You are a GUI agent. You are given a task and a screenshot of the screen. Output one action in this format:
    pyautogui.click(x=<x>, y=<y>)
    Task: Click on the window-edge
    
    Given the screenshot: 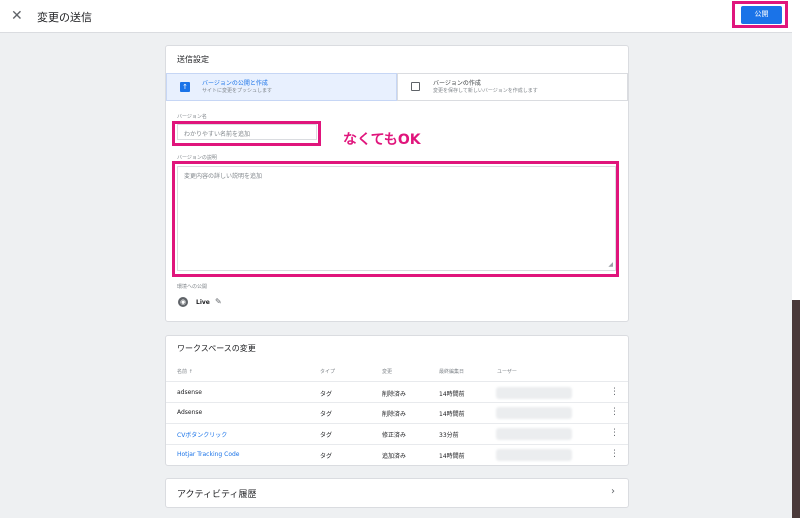 What is the action you would take?
    pyautogui.click(x=796, y=259)
    